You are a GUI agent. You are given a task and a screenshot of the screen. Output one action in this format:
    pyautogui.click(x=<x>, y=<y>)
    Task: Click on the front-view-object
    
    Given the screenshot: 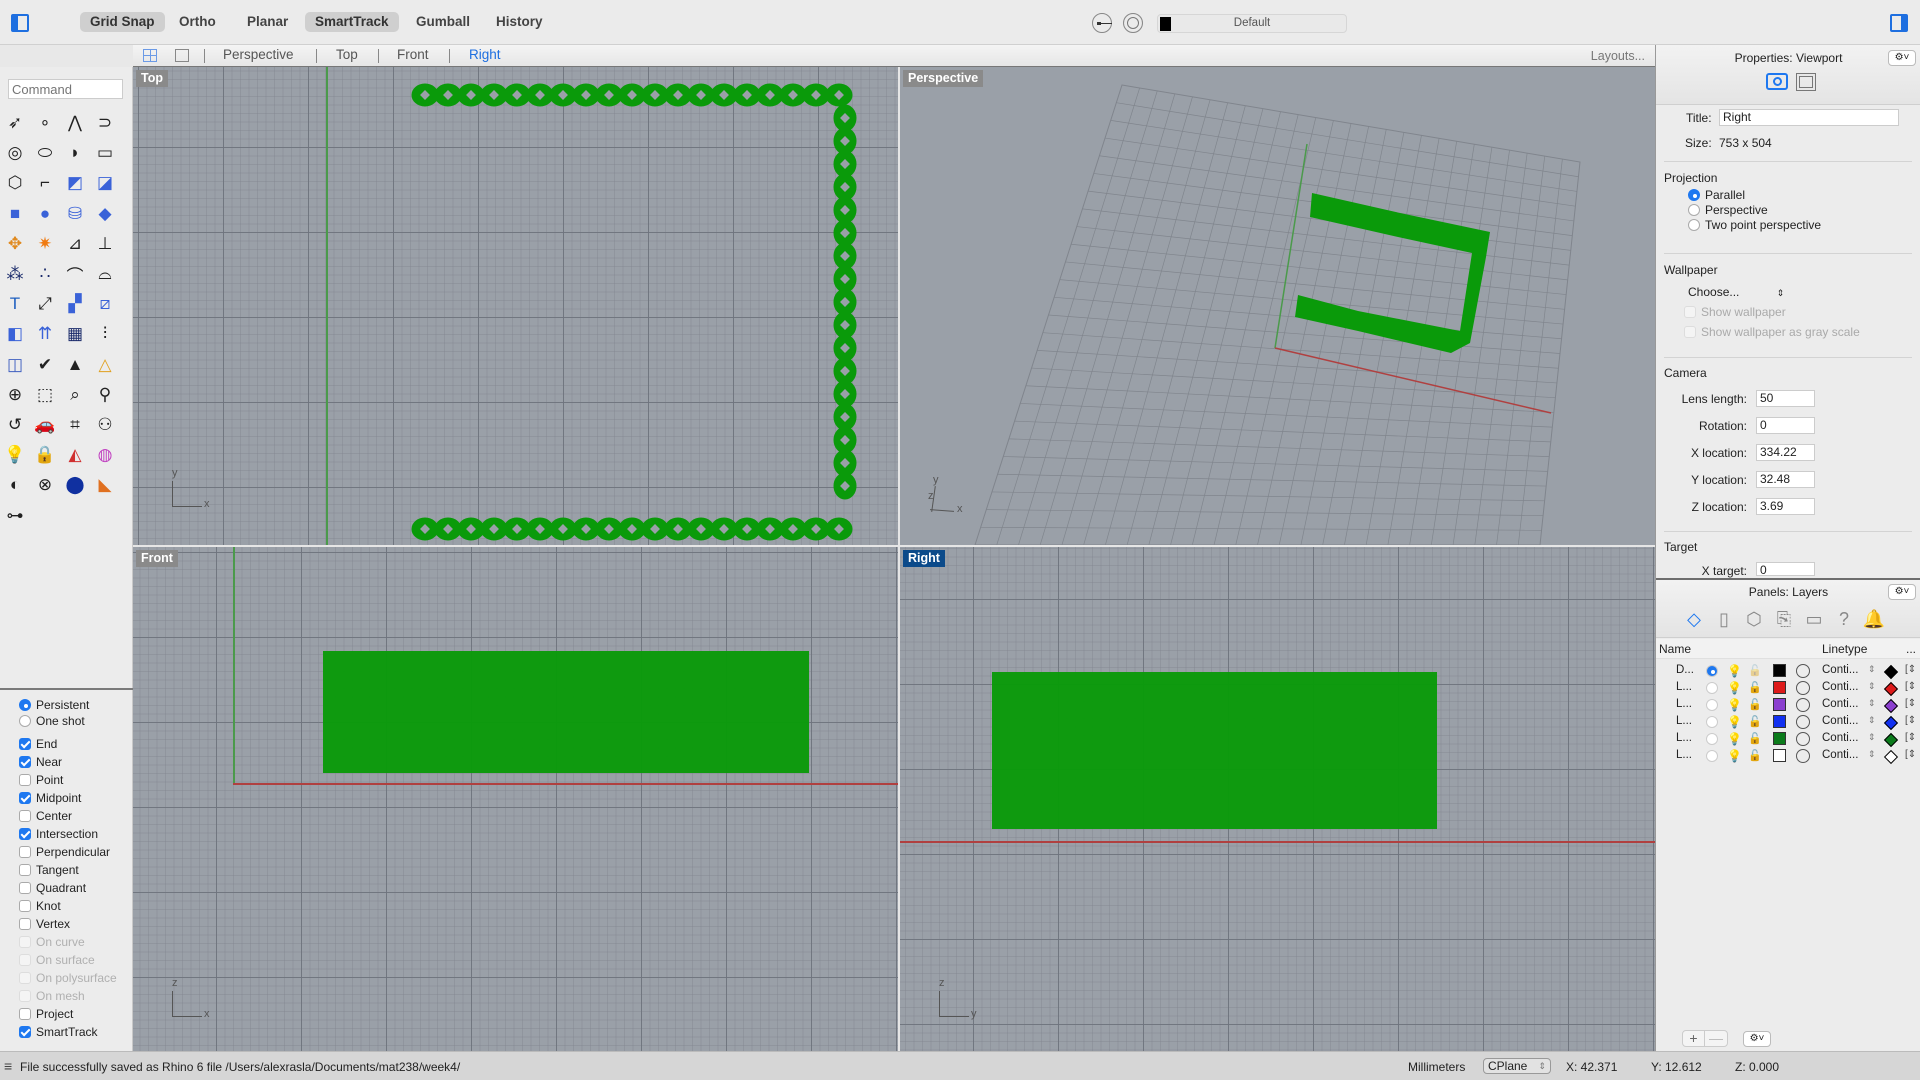 What is the action you would take?
    pyautogui.click(x=566, y=712)
    